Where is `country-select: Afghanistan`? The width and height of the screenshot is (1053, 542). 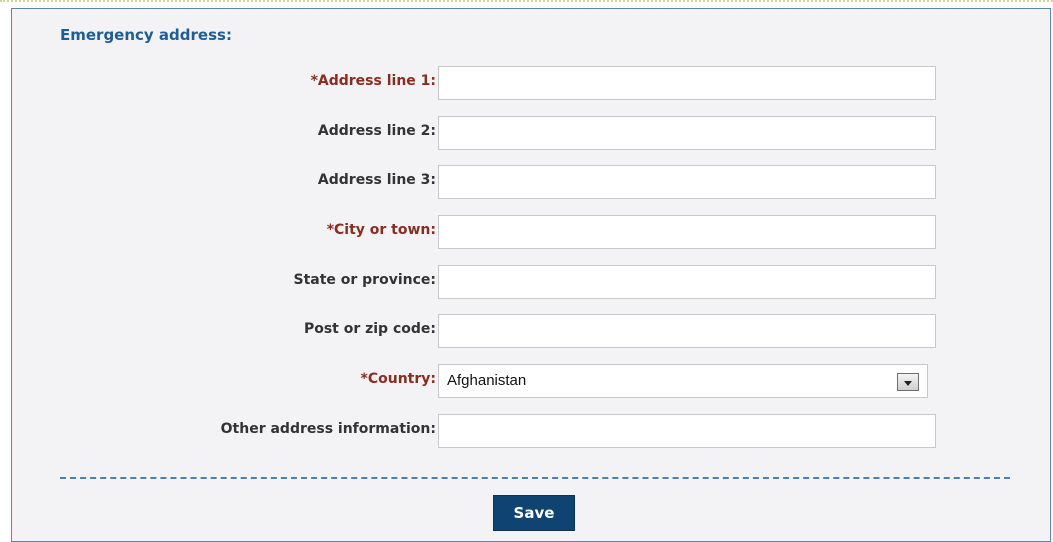
country-select: Afghanistan is located at coordinates (683, 381).